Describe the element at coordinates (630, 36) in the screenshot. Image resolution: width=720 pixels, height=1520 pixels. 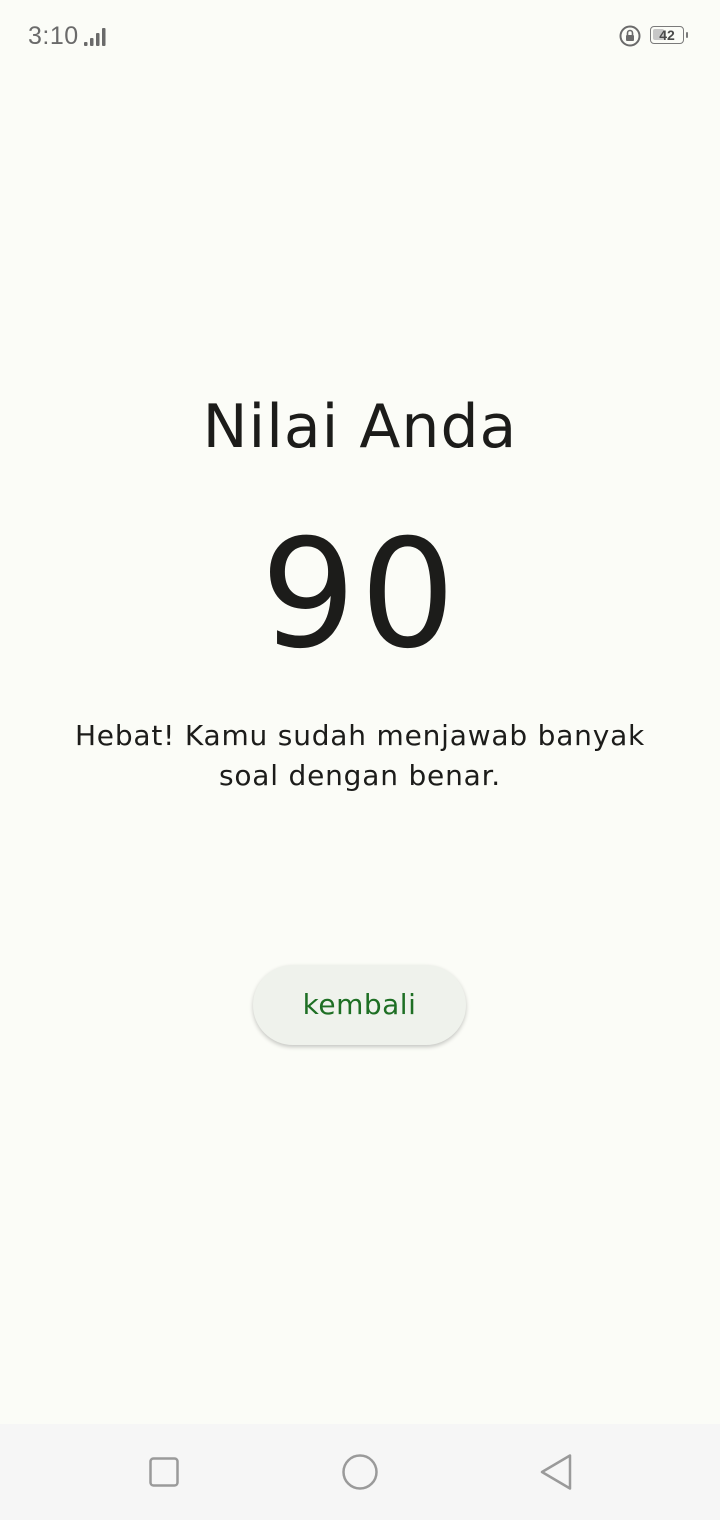
I see `rotation-lock-icon` at that location.